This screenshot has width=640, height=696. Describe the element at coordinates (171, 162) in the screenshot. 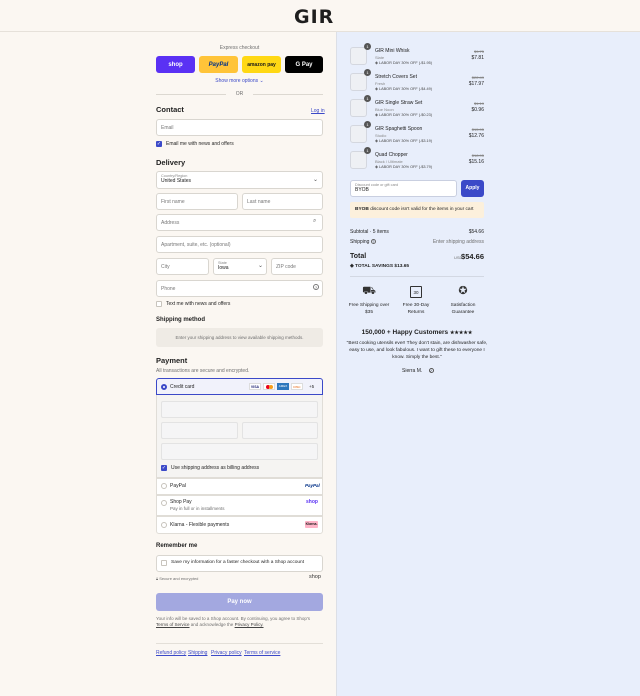

I see `delivery-title: Delivery` at that location.